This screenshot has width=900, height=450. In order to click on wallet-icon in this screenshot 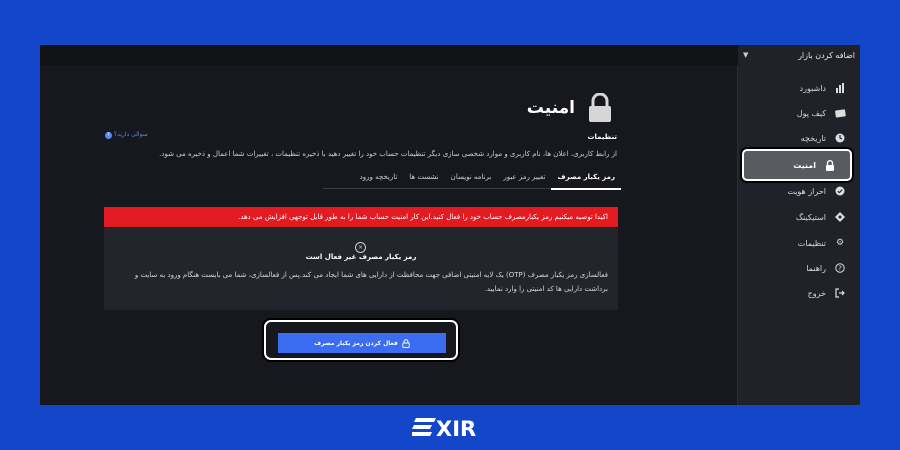, I will do `click(840, 113)`.